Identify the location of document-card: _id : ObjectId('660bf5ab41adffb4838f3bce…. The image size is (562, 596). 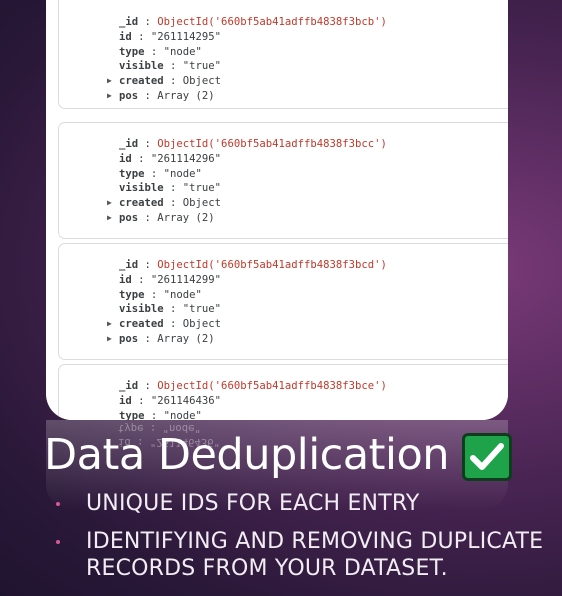
(283, 392).